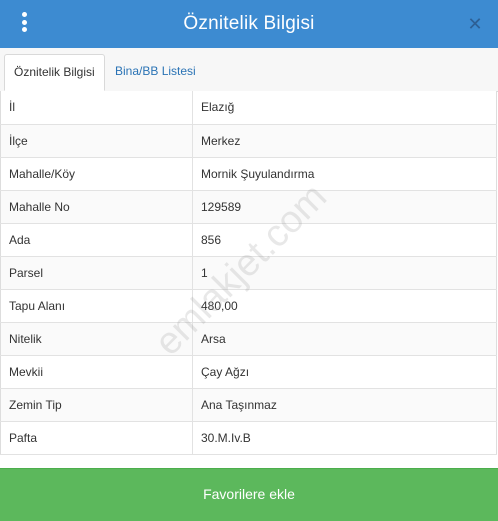 The width and height of the screenshot is (498, 521). Describe the element at coordinates (96, 273) in the screenshot. I see `row-key: Parsel` at that location.